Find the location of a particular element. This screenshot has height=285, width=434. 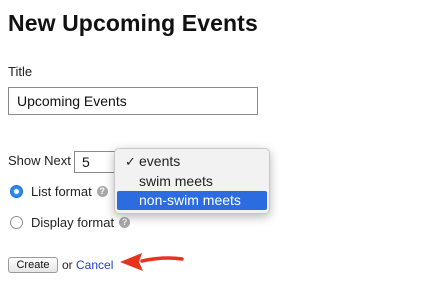

list-format-label: List format is located at coordinates (61, 191).